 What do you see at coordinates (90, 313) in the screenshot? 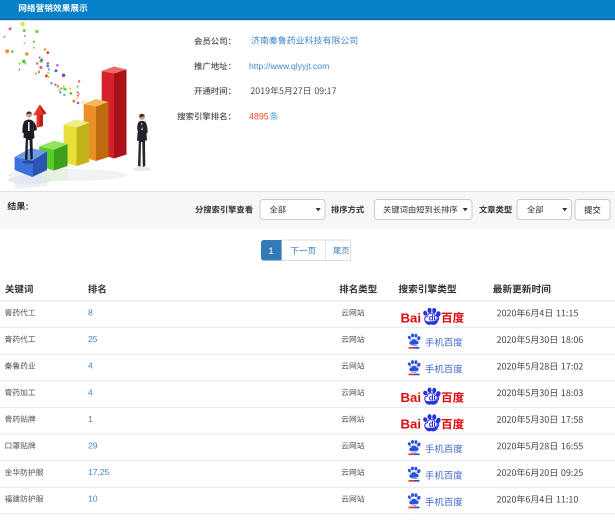
I see `svg-text: 8` at bounding box center [90, 313].